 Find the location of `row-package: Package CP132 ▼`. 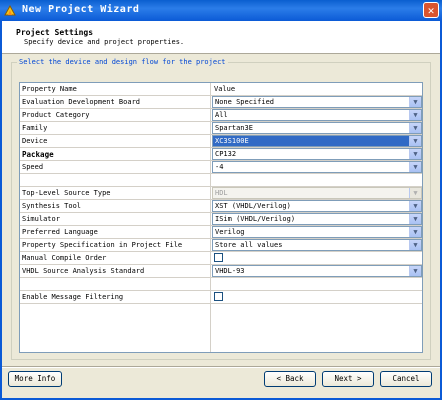

row-package: Package CP132 ▼ is located at coordinates (221, 154).